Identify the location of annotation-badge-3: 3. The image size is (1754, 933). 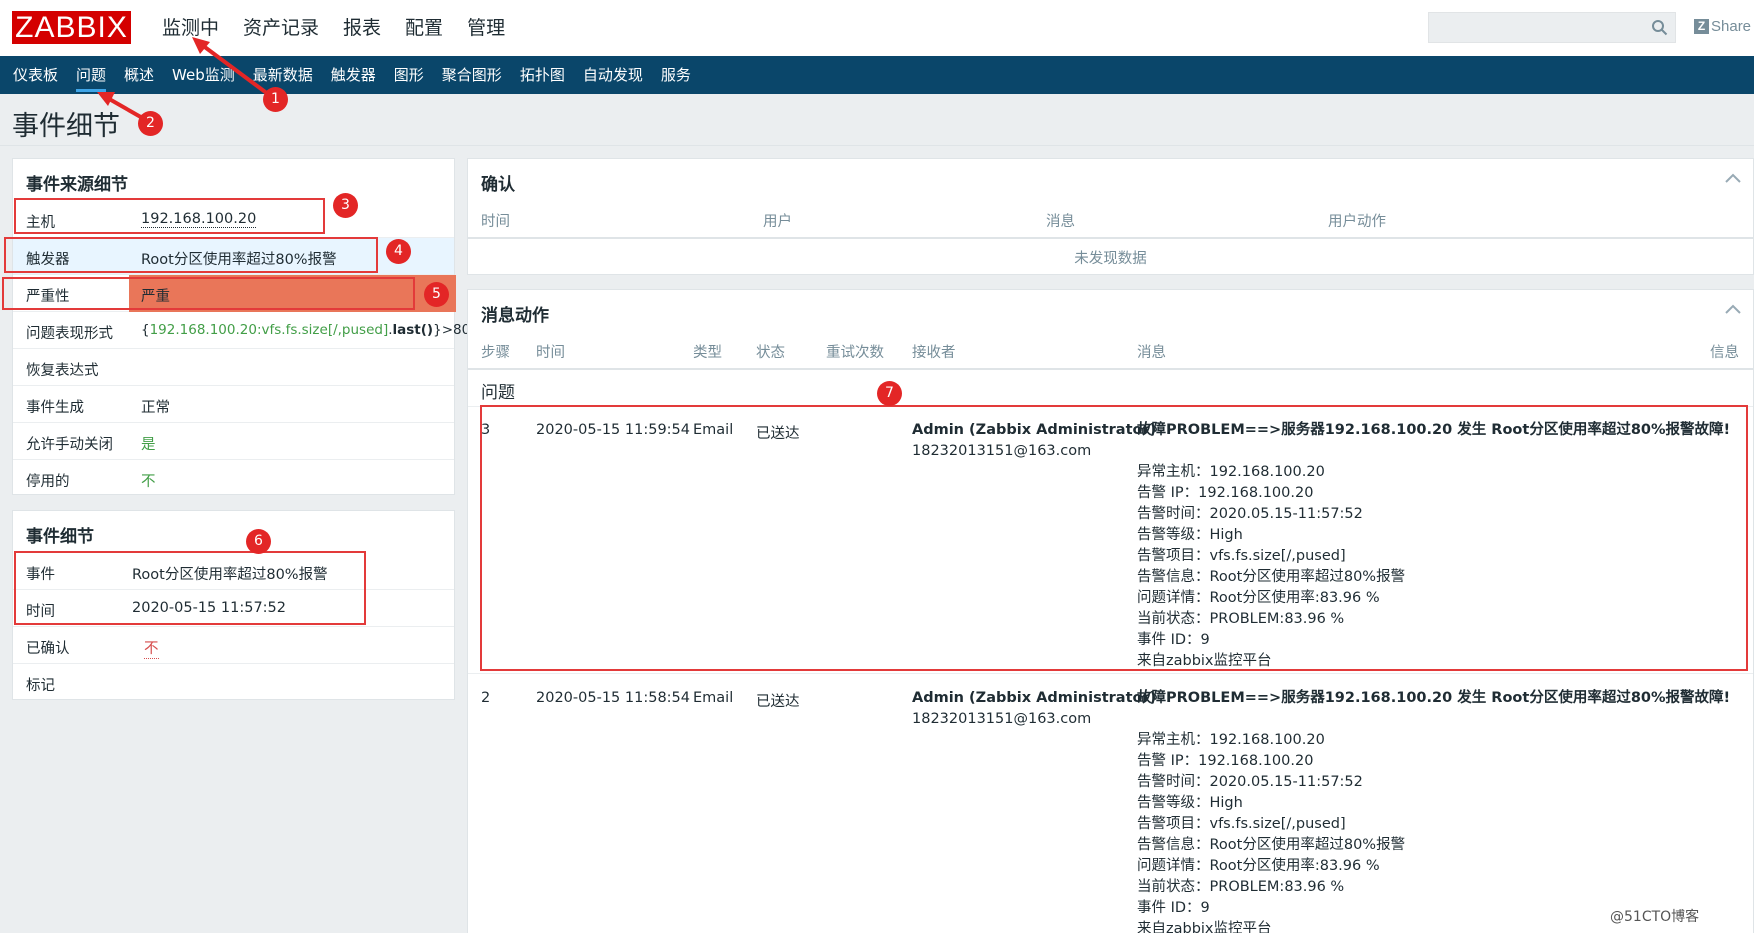
(345, 205).